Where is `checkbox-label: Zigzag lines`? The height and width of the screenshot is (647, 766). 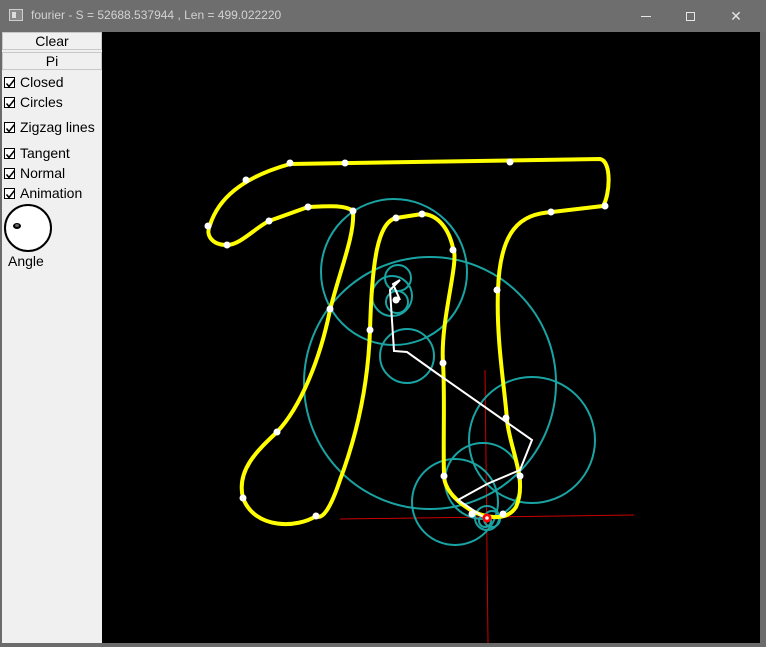 checkbox-label: Zigzag lines is located at coordinates (57, 127).